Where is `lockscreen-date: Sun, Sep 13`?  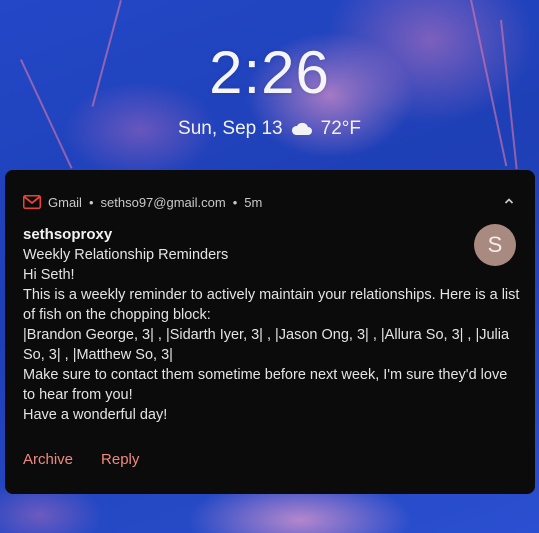
lockscreen-date: Sun, Sep 13 is located at coordinates (230, 128).